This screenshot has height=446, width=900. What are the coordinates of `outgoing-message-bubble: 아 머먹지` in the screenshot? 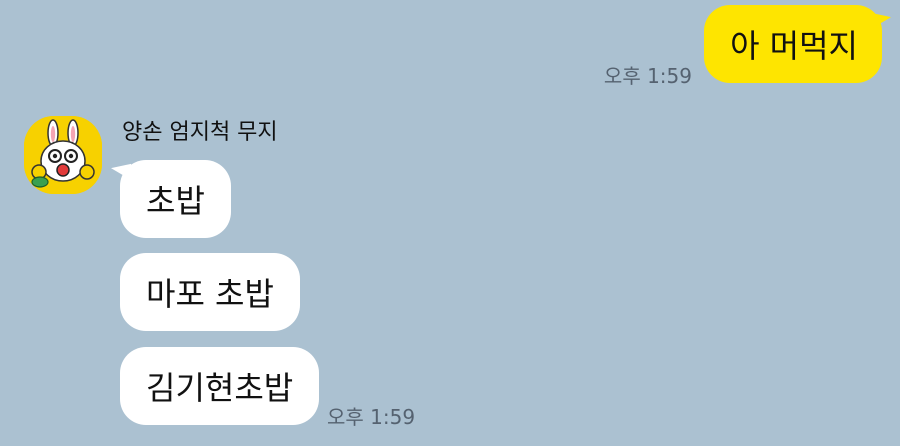 It's located at (793, 44).